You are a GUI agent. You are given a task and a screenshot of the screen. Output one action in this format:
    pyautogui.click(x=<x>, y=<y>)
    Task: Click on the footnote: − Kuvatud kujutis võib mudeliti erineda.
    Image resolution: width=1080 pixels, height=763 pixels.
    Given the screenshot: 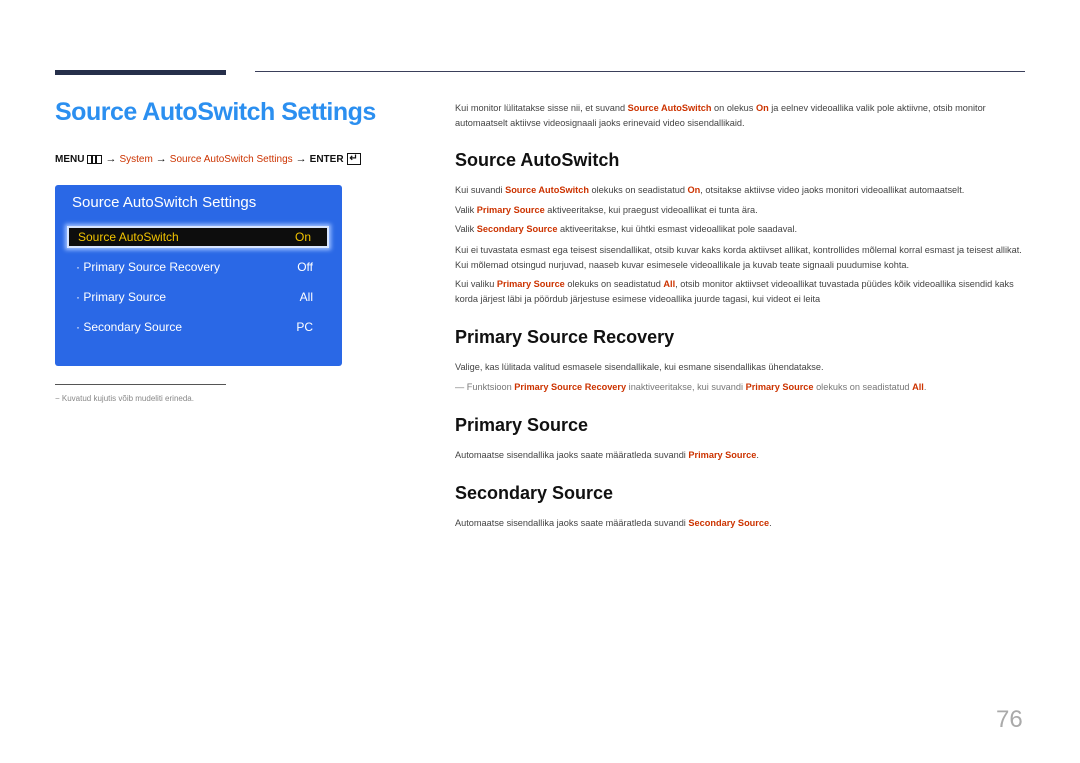 What is the action you would take?
    pyautogui.click(x=124, y=398)
    